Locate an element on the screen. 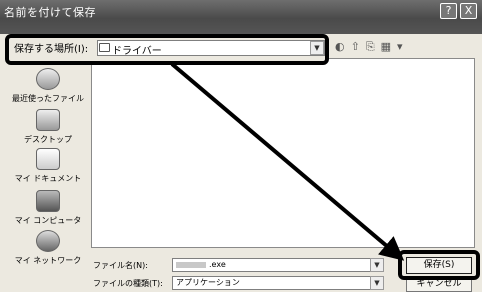  place-my-computer: マイ コンピュータ is located at coordinates (48, 208).